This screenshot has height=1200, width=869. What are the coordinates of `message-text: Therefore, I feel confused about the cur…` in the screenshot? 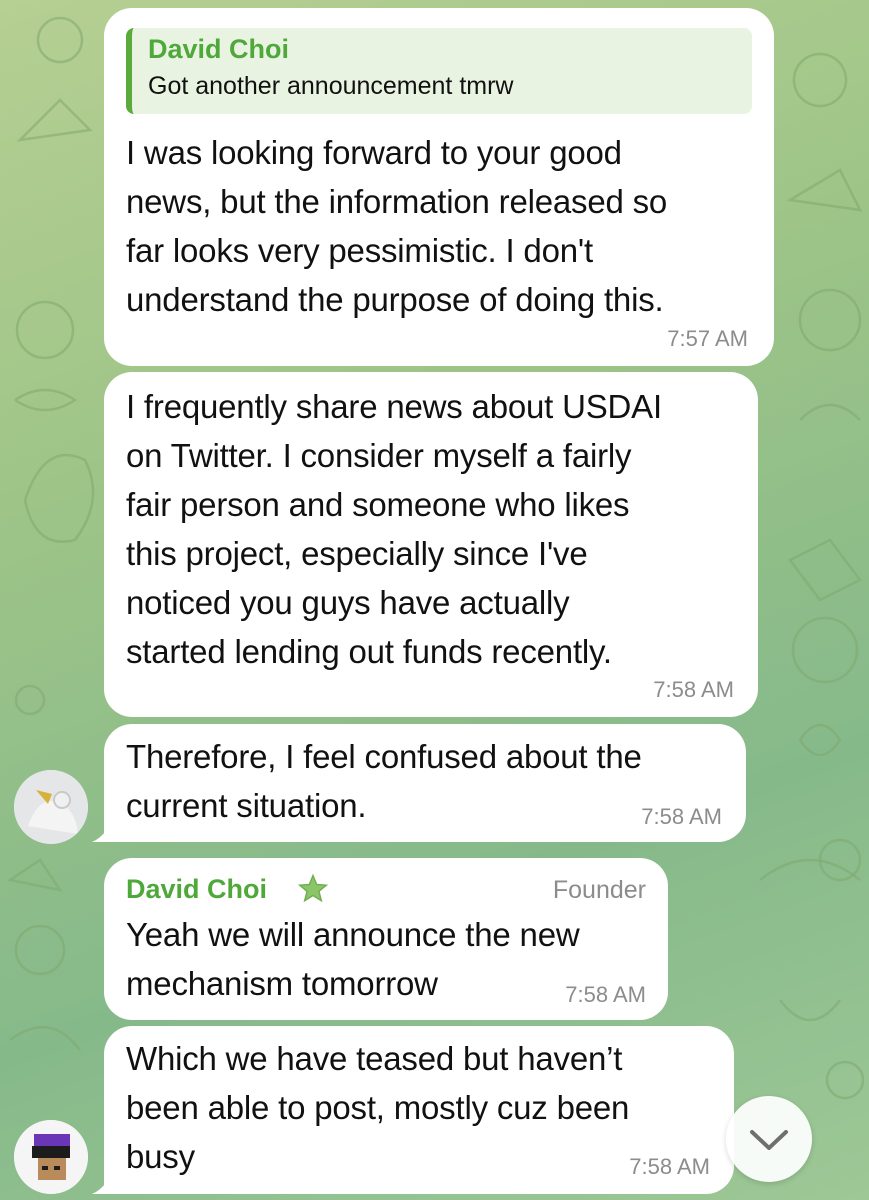 It's located at (384, 781).